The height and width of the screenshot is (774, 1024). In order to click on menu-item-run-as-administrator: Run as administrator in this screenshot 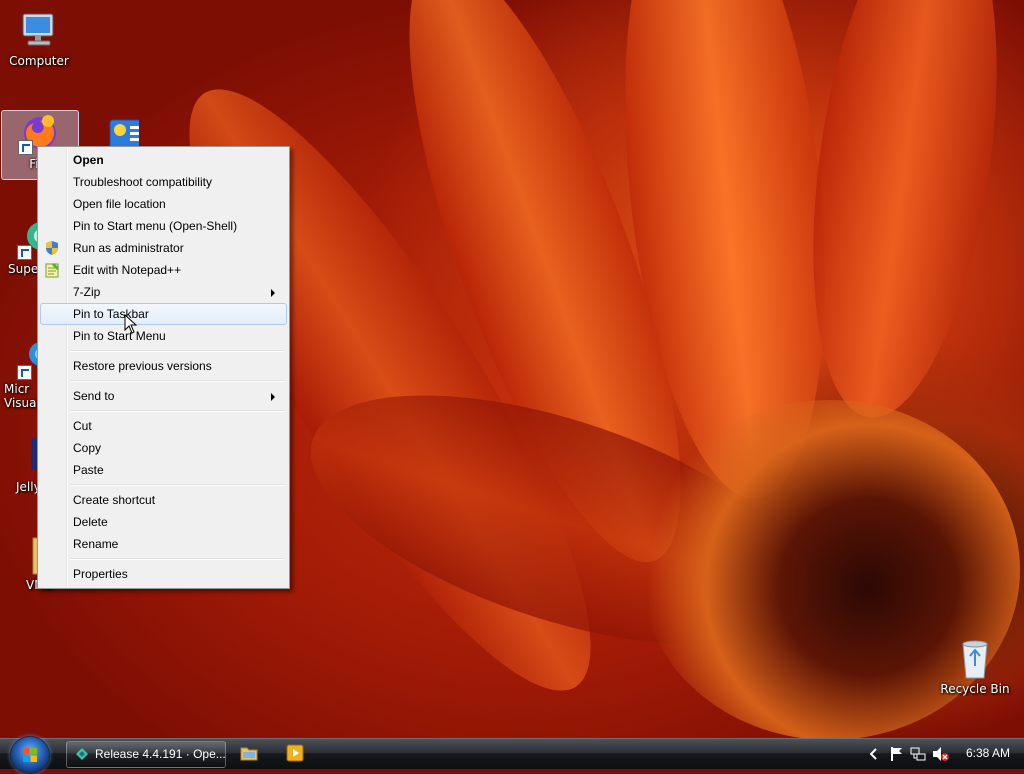, I will do `click(162, 248)`.